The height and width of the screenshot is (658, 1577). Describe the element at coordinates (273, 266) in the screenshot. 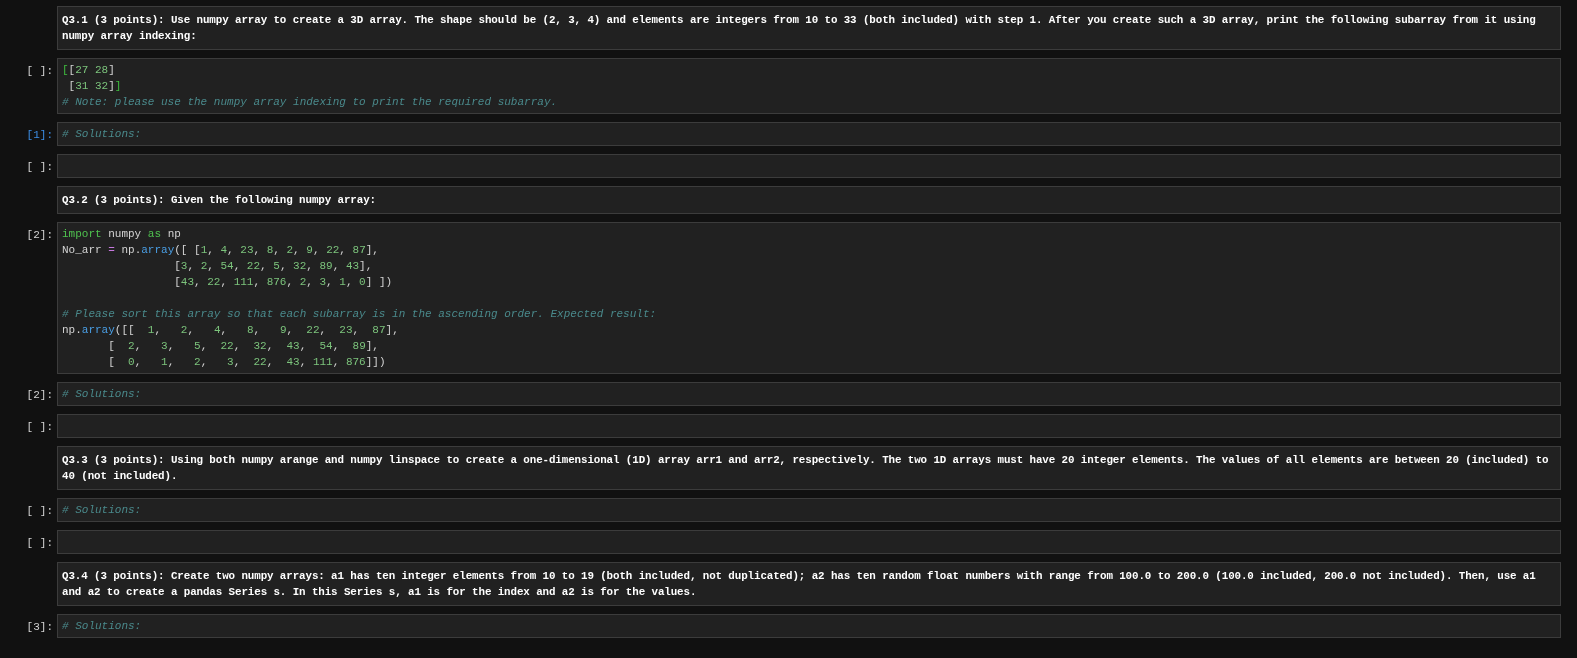

I see `code-line: [3, 2, 54, 22, 5, 32, 89, 43],` at that location.